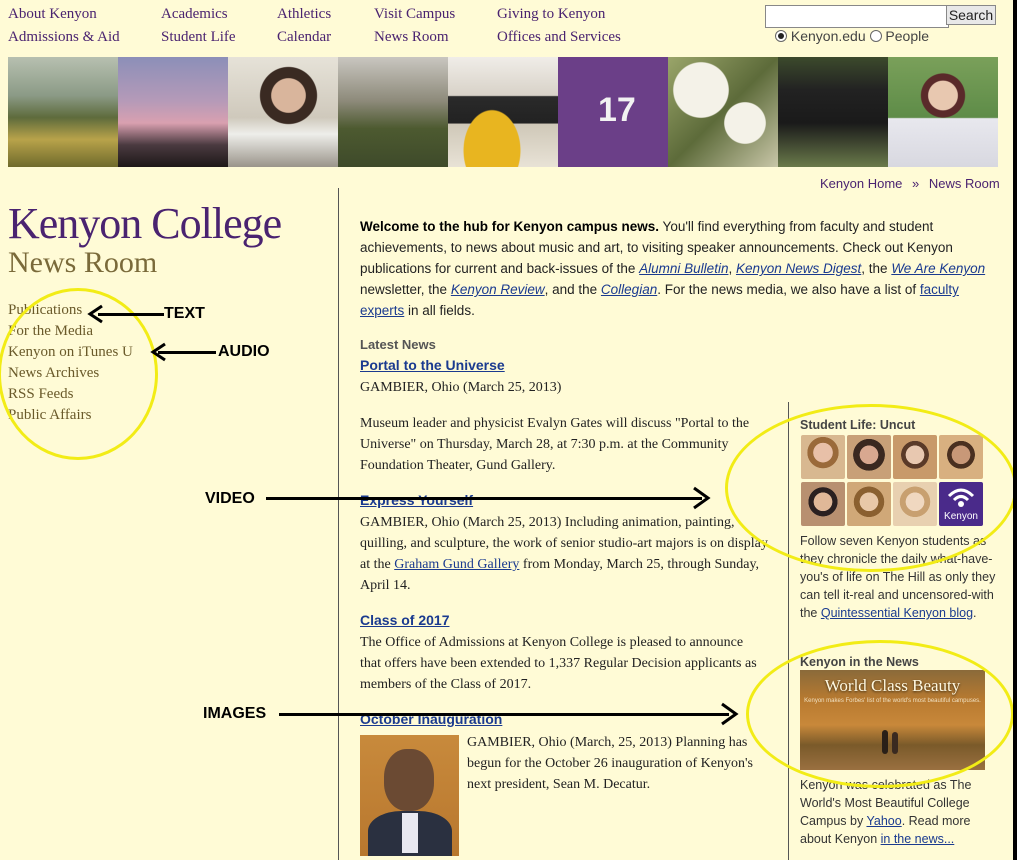 The height and width of the screenshot is (860, 1017). I want to click on nav-calendar: Calendar, so click(304, 37).